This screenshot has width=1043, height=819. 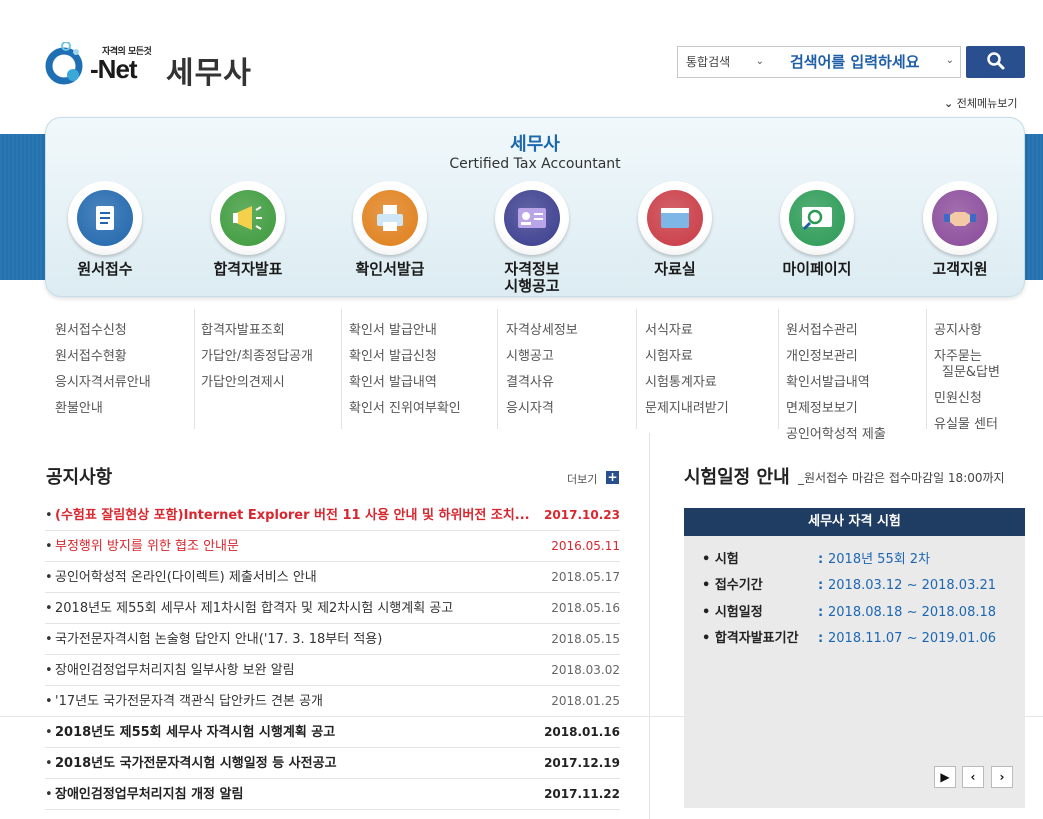 I want to click on submenu-item: 결격사유, so click(x=542, y=383).